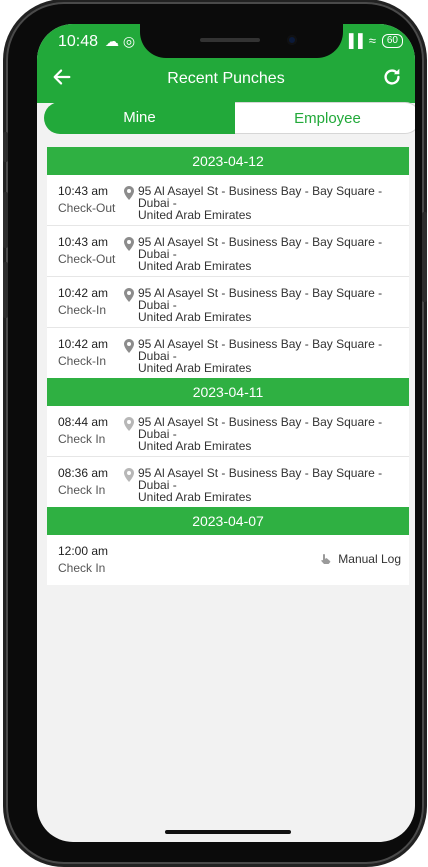 The width and height of the screenshot is (428, 867). I want to click on segment-tabs: Mine Employee, so click(229, 119).